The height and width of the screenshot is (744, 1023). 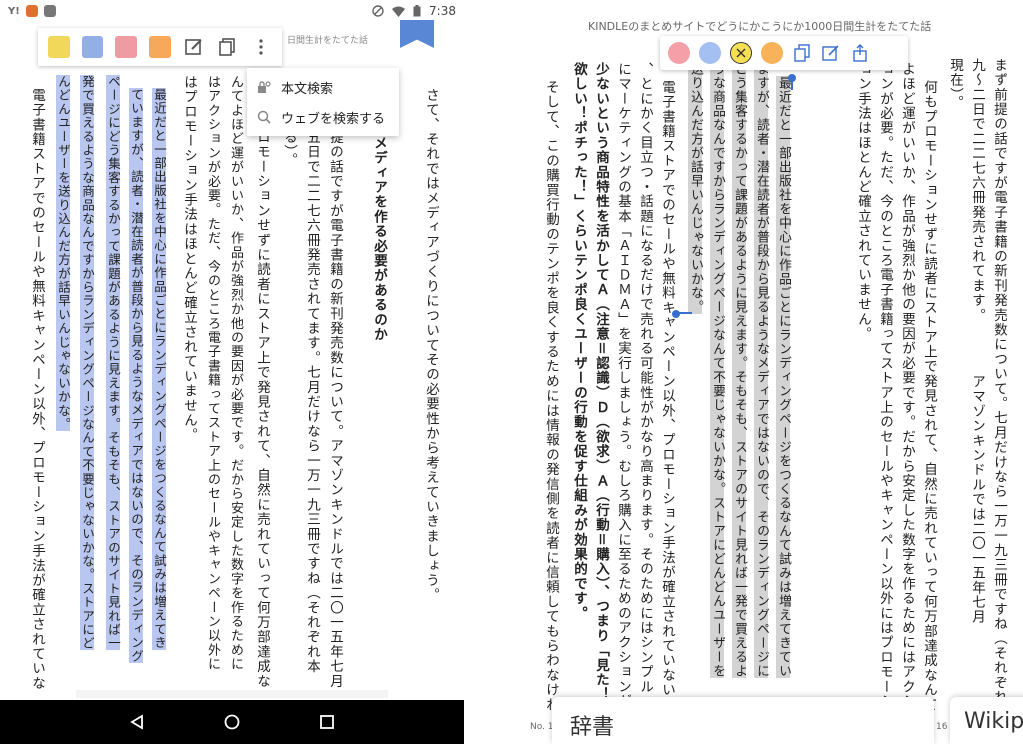 I want to click on home-icon, so click(x=232, y=722).